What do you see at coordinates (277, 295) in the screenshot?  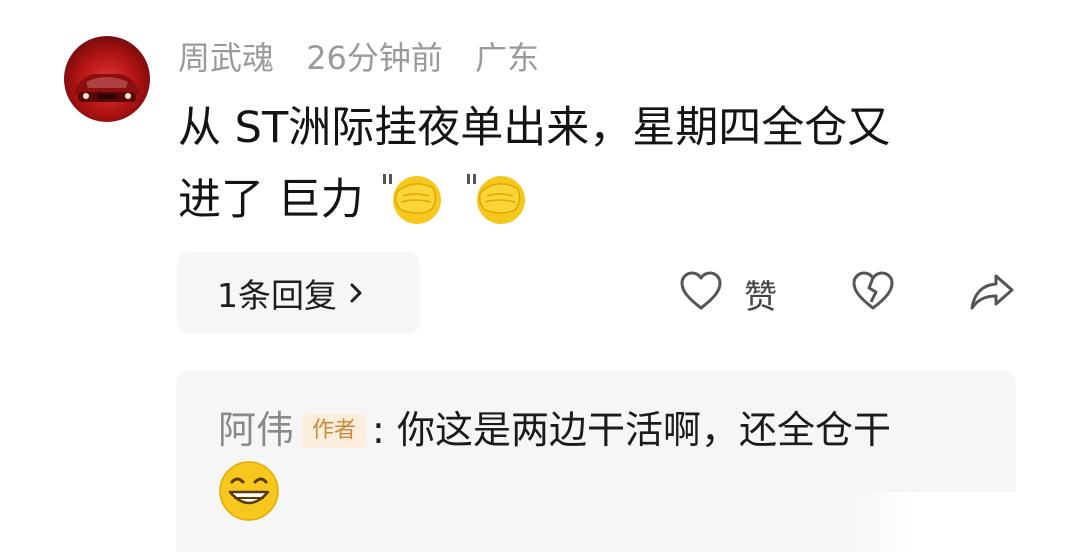 I see `replies-count-label: 1条回复` at bounding box center [277, 295].